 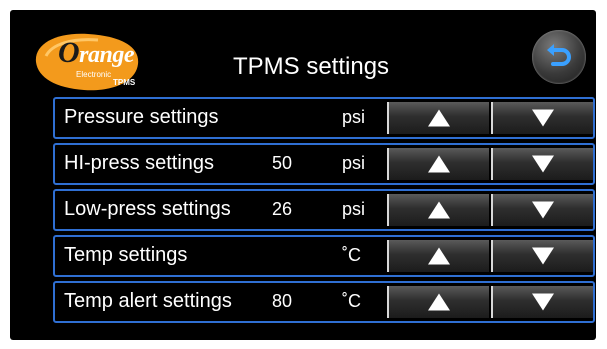 What do you see at coordinates (107, 55) in the screenshot?
I see `logo-word: range` at bounding box center [107, 55].